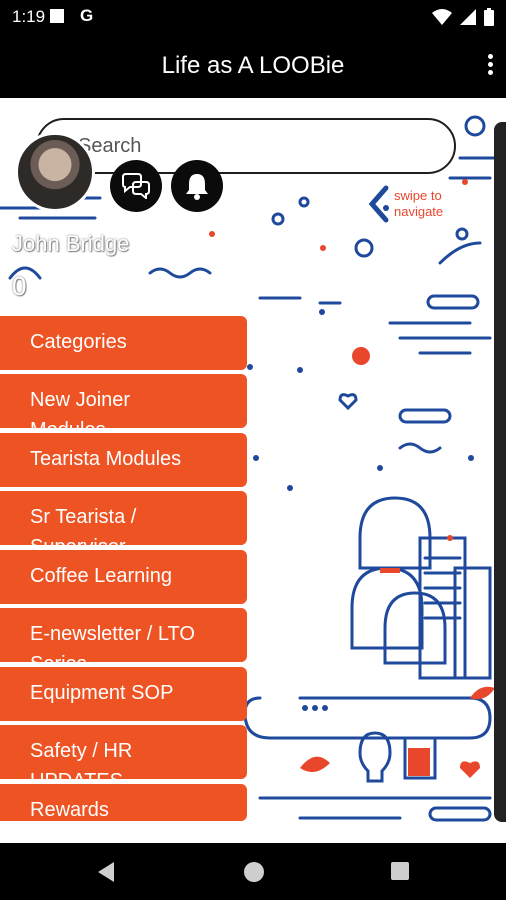 The height and width of the screenshot is (900, 506). I want to click on status-icons, so click(463, 17).